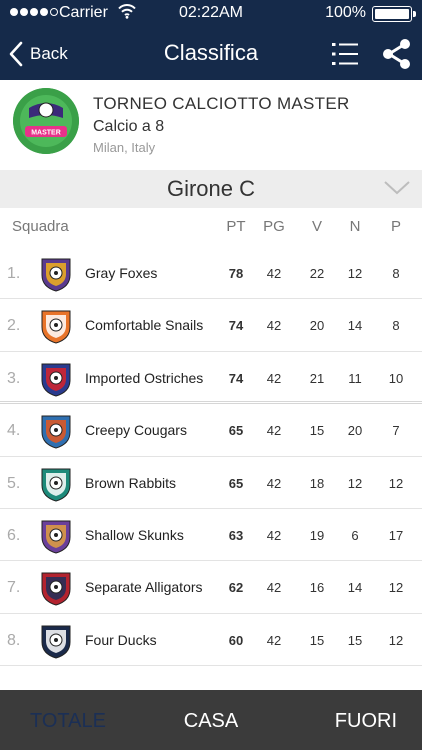 The height and width of the screenshot is (750, 422). Describe the element at coordinates (236, 535) in the screenshot. I see `stat-pt: 63` at that location.